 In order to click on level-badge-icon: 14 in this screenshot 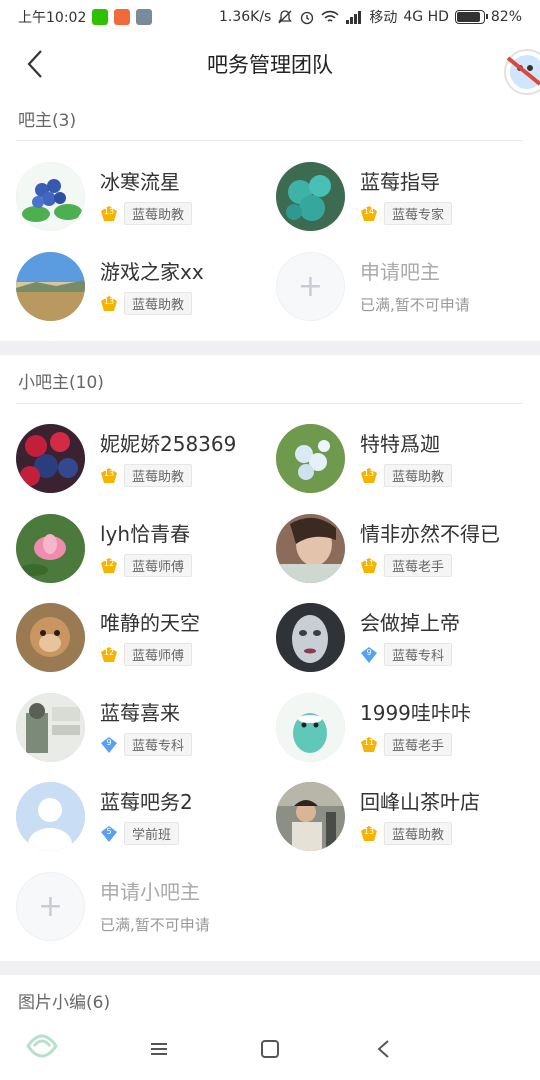, I will do `click(369, 214)`.